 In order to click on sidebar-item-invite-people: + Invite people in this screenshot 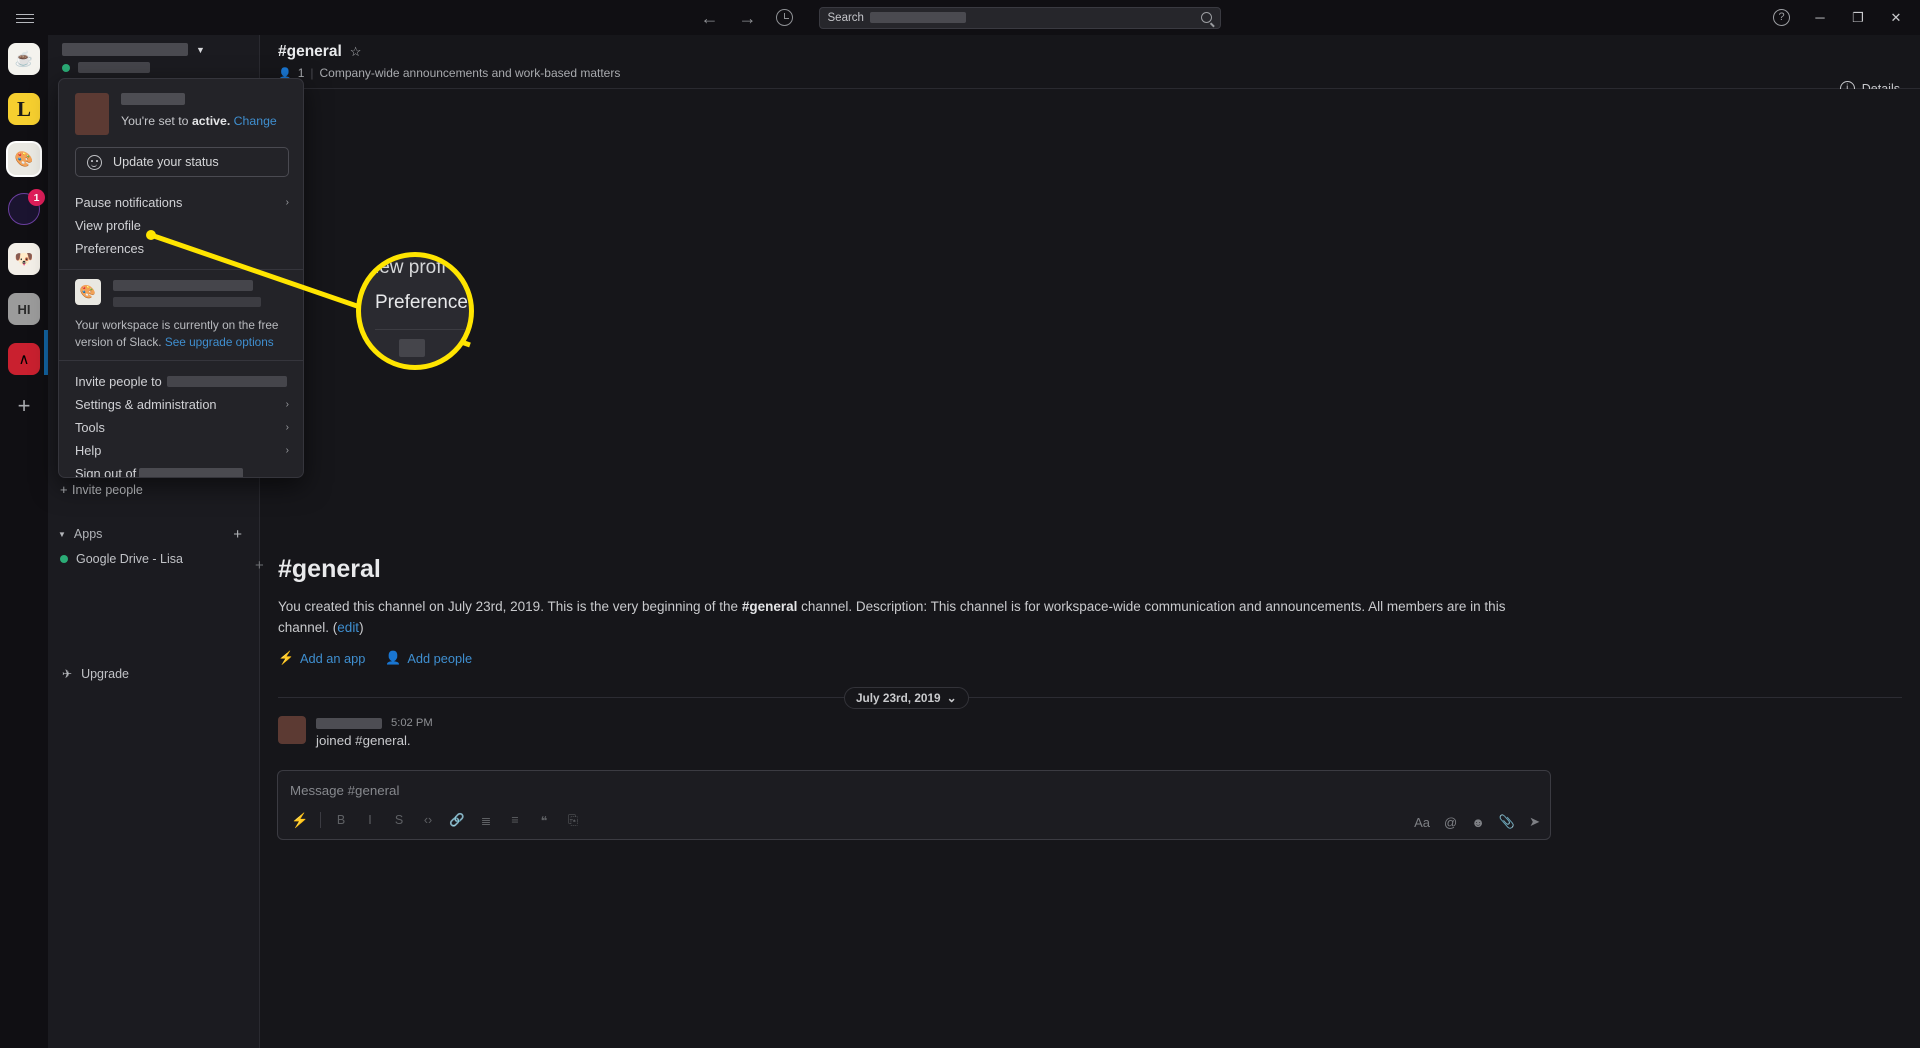, I will do `click(154, 489)`.